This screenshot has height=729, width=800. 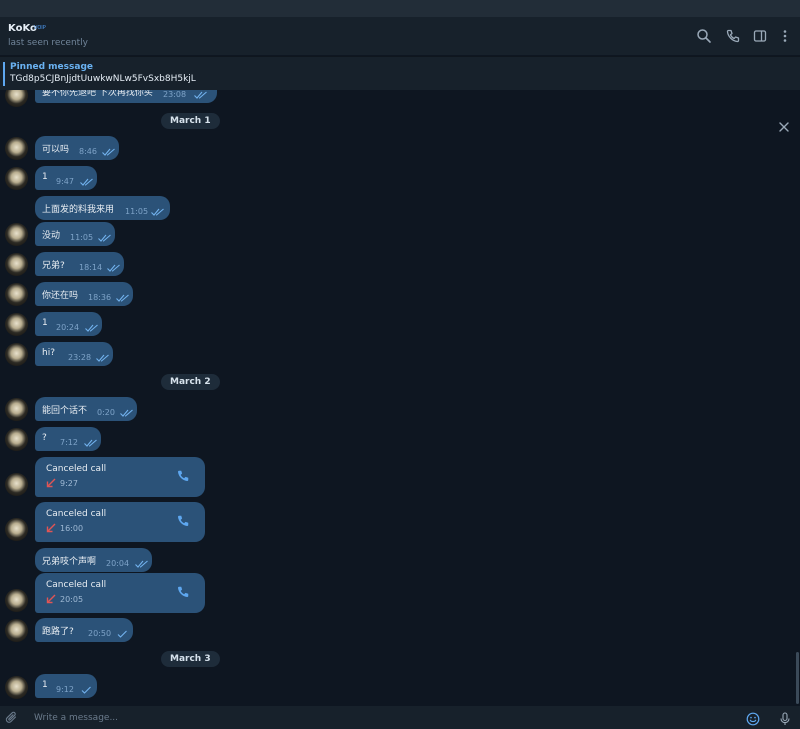 I want to click on window-top-bar, so click(x=400, y=8).